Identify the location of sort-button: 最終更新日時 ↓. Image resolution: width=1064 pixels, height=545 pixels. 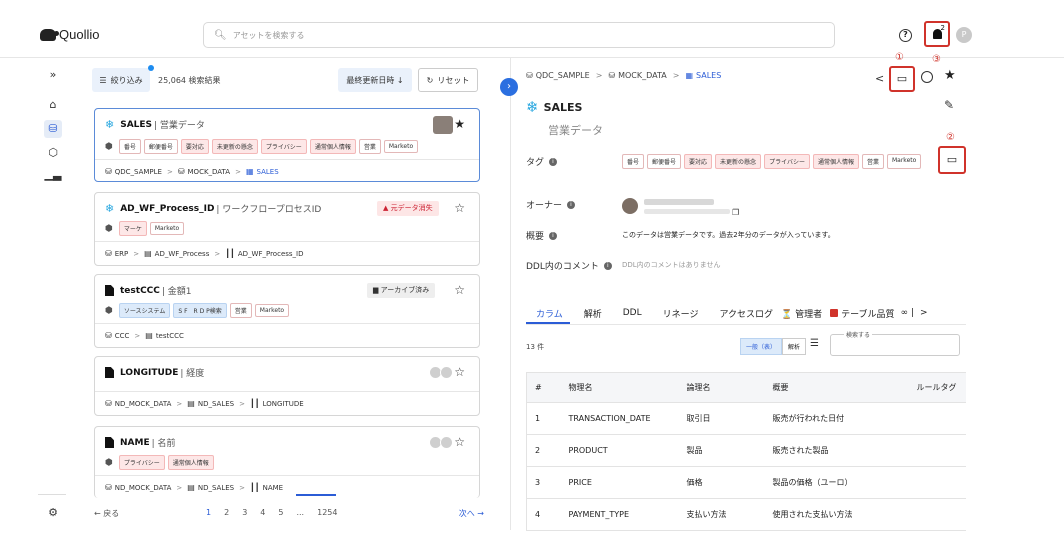
(375, 80).